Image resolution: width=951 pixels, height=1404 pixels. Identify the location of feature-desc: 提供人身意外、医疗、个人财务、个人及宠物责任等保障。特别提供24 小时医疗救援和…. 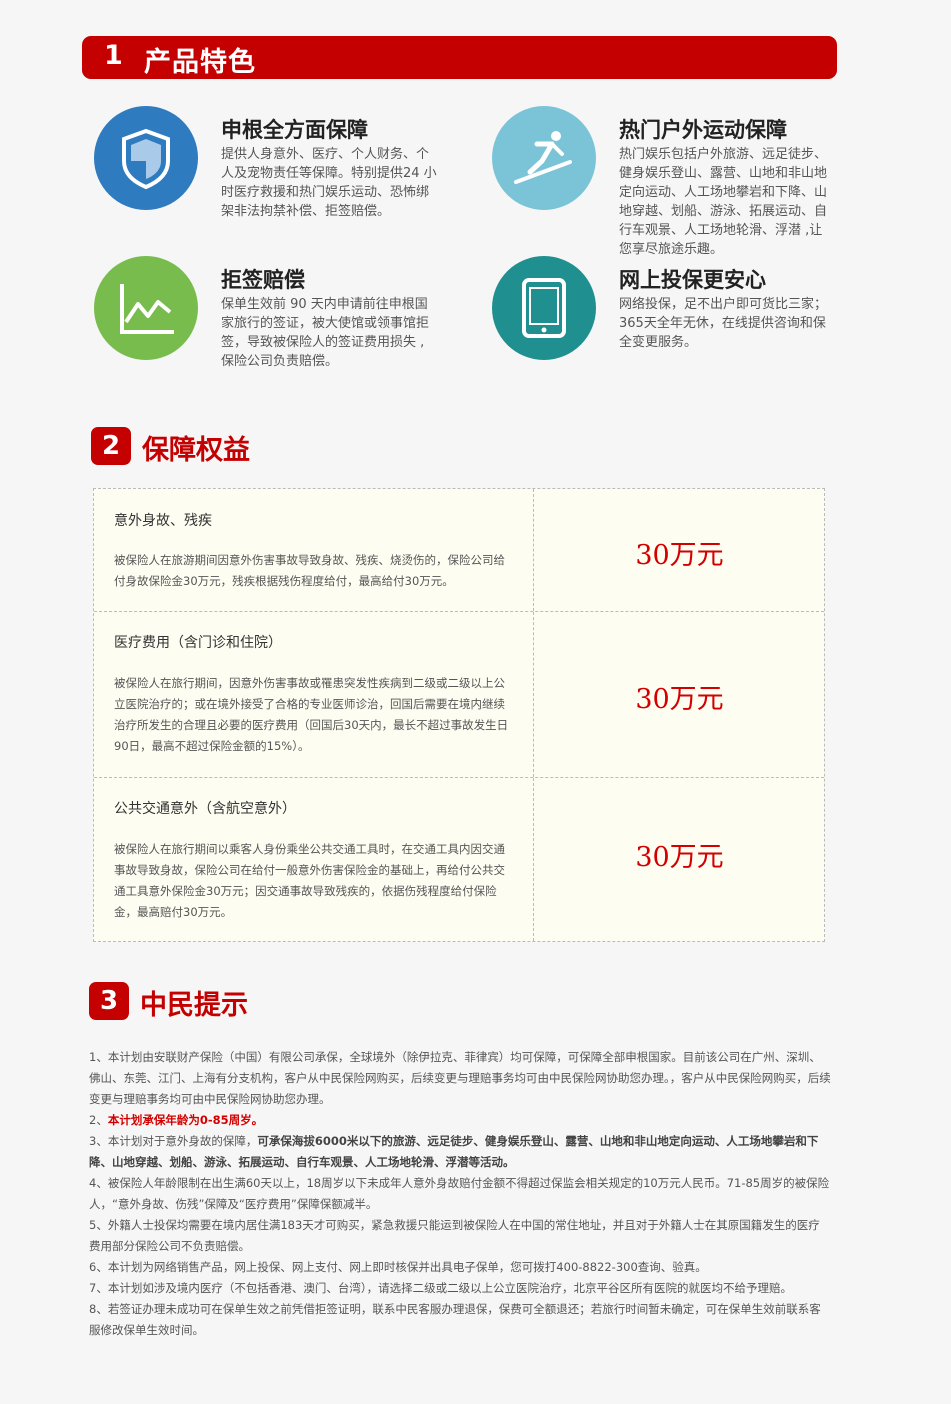
(329, 183).